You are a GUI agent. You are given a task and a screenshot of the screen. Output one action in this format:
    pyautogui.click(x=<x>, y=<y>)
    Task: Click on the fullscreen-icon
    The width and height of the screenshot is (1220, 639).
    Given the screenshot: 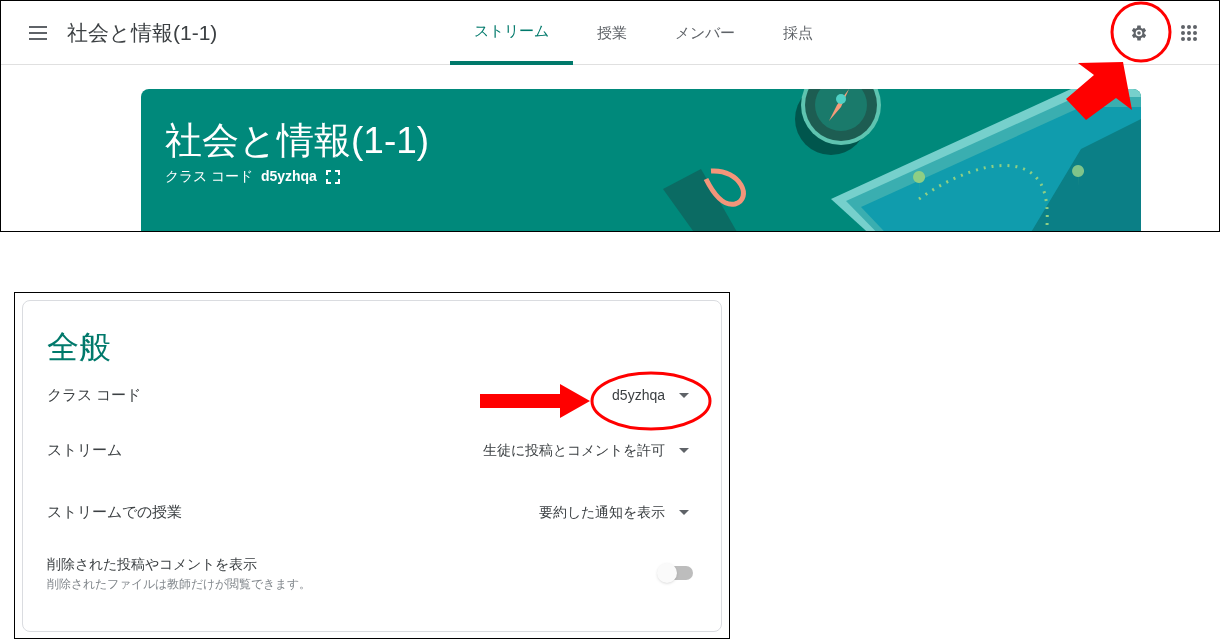 What is the action you would take?
    pyautogui.click(x=332, y=176)
    